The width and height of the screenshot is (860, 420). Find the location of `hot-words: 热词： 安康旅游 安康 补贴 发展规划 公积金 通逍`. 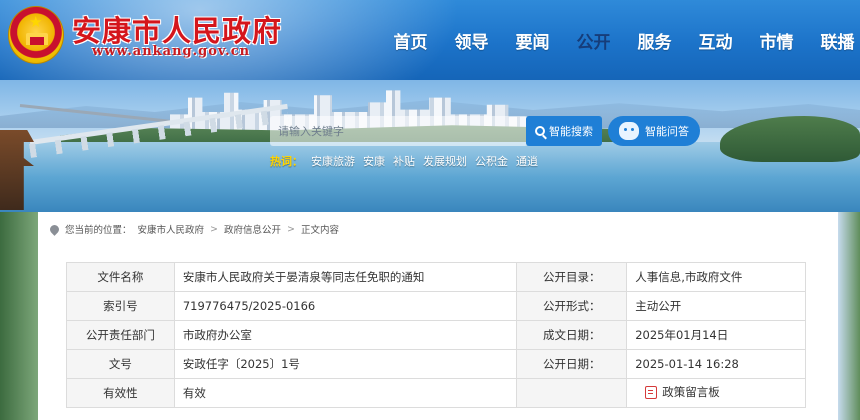

hot-words: 热词： 安康旅游 安康 补贴 发展规划 公积金 通逍 is located at coordinates (404, 161).